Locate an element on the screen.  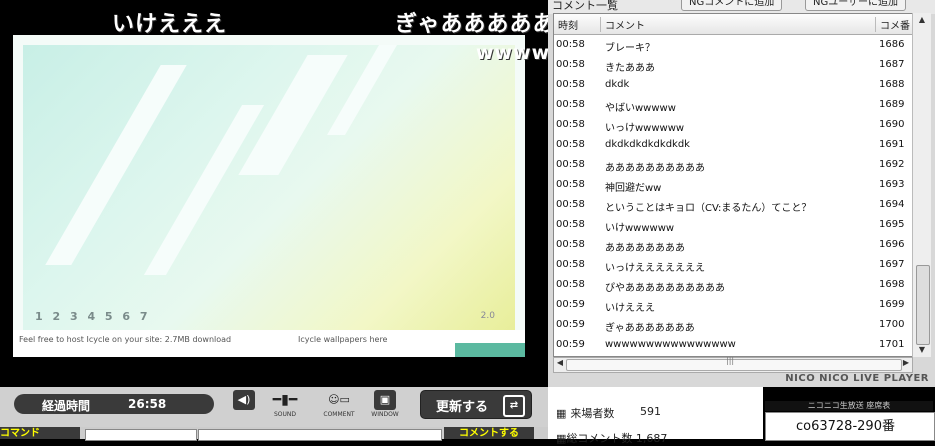
table-row: 00:58 ということはキョロ（CV:まるたん）てこと？ 1694 is located at coordinates (733, 205).